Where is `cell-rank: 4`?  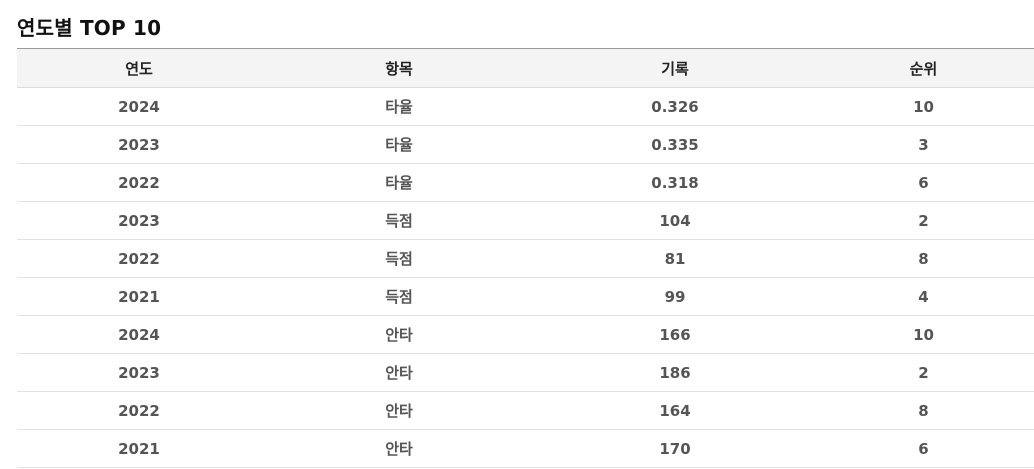
cell-rank: 4 is located at coordinates (923, 296).